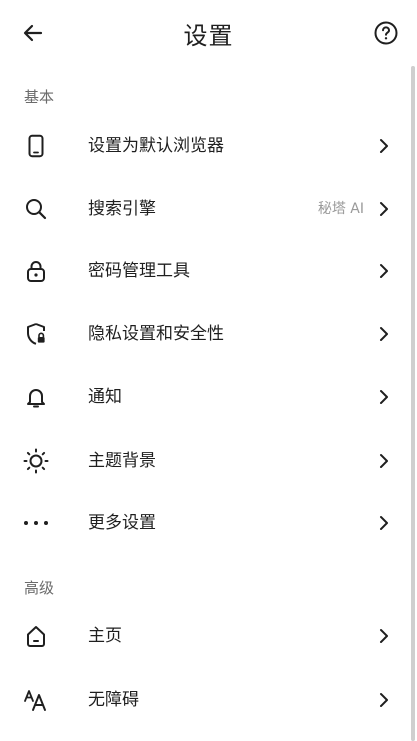 This screenshot has height=741, width=417. What do you see at coordinates (36, 397) in the screenshot?
I see `bell-icon` at bounding box center [36, 397].